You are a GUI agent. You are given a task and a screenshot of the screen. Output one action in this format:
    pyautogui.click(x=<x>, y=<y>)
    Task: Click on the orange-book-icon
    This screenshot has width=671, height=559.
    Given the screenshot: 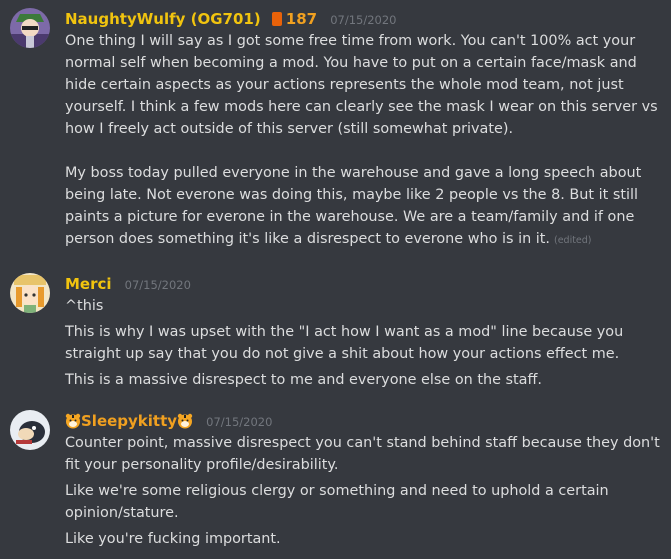 What is the action you would take?
    pyautogui.click(x=276, y=19)
    